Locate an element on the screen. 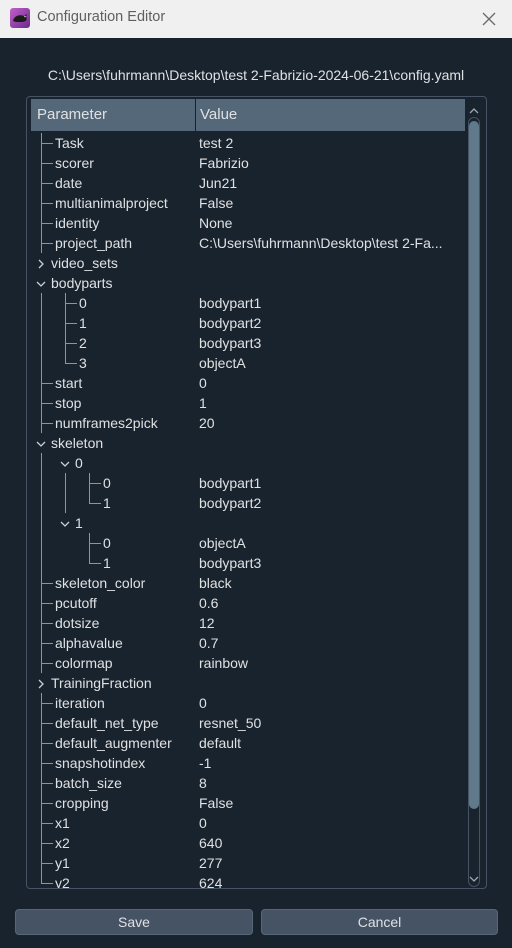 This screenshot has width=512, height=948. tree-row: date Jun21 is located at coordinates (248, 183).